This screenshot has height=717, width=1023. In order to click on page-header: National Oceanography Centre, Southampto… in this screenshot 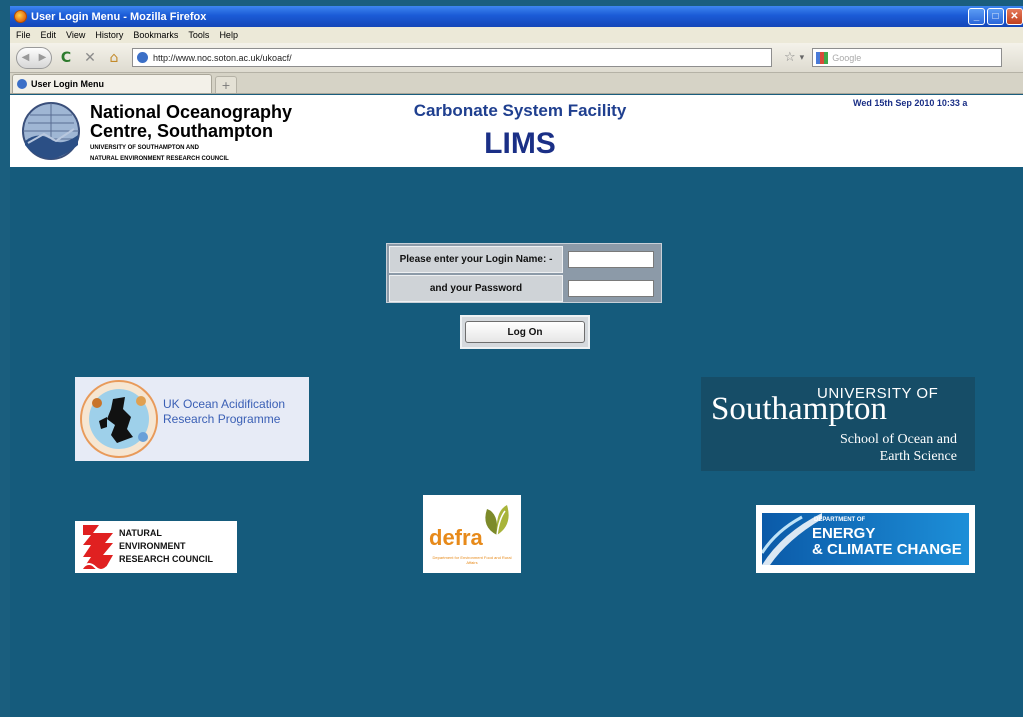, I will do `click(516, 131)`.